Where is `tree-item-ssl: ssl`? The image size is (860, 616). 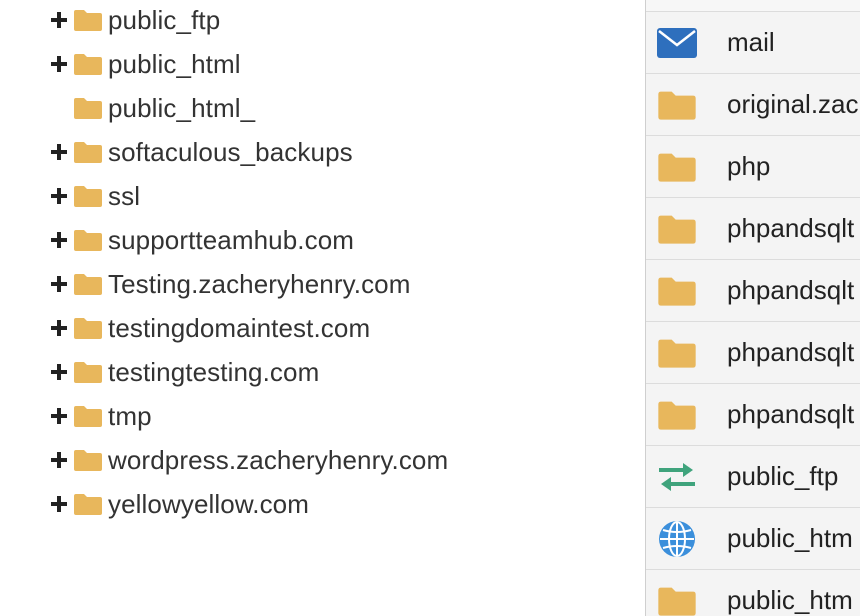
tree-item-ssl: ssl is located at coordinates (94, 196).